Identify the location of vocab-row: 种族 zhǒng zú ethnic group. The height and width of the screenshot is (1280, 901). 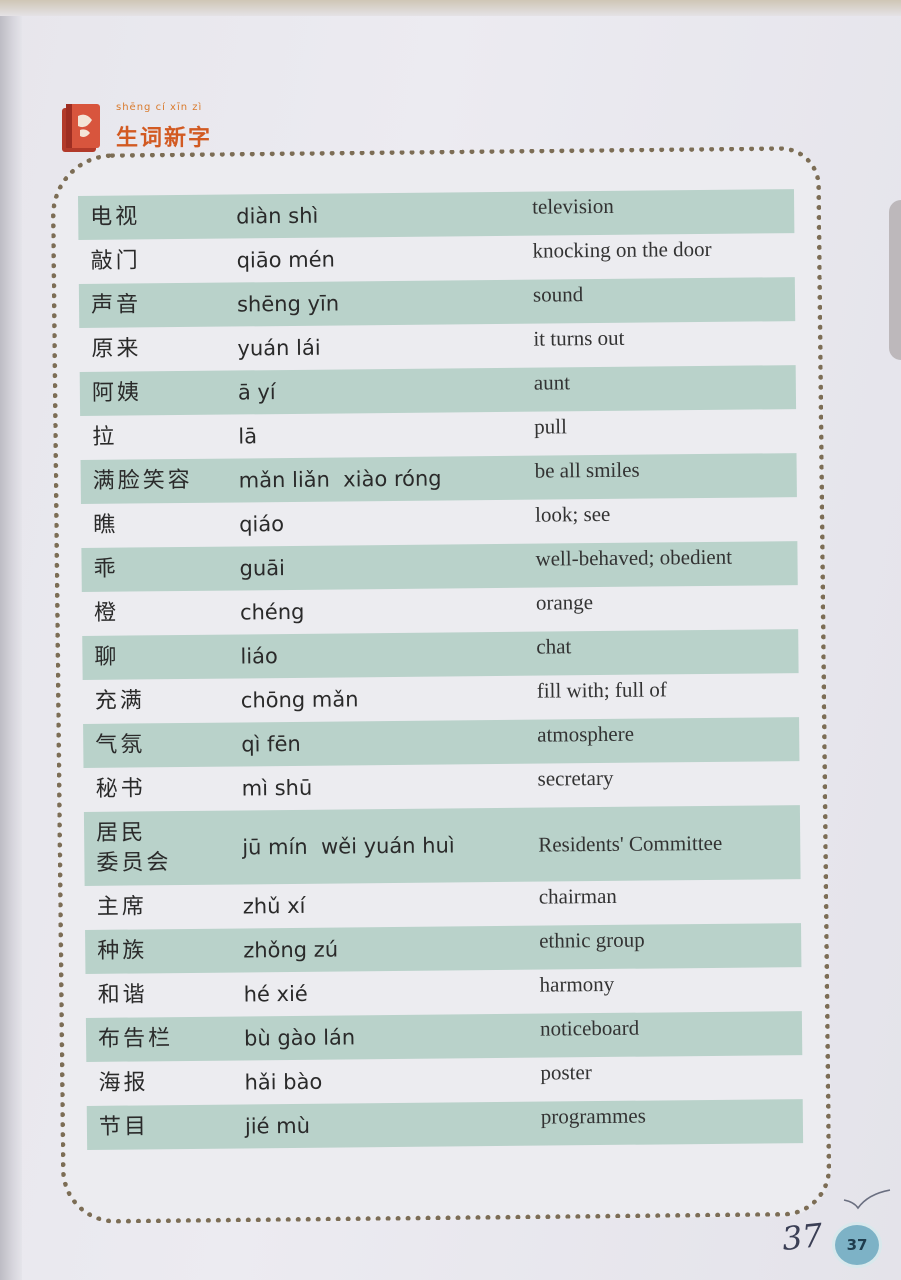
(443, 948).